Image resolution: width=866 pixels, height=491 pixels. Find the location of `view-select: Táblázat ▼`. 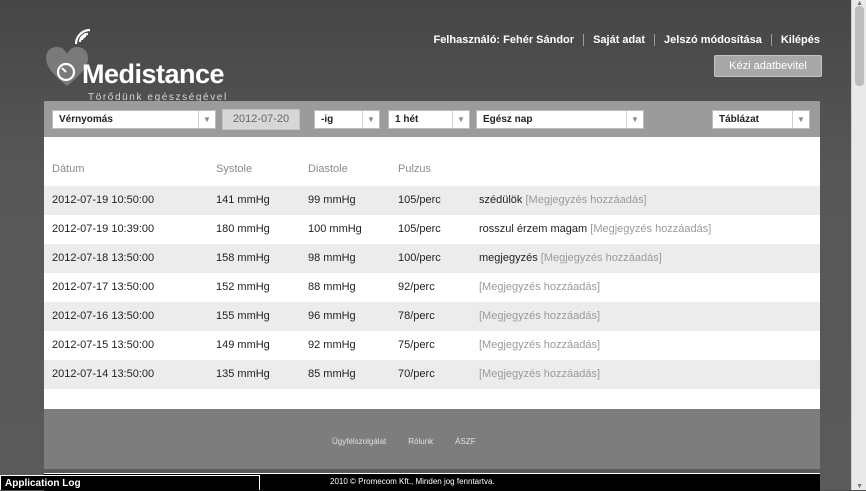

view-select: Táblázat ▼ is located at coordinates (761, 119).